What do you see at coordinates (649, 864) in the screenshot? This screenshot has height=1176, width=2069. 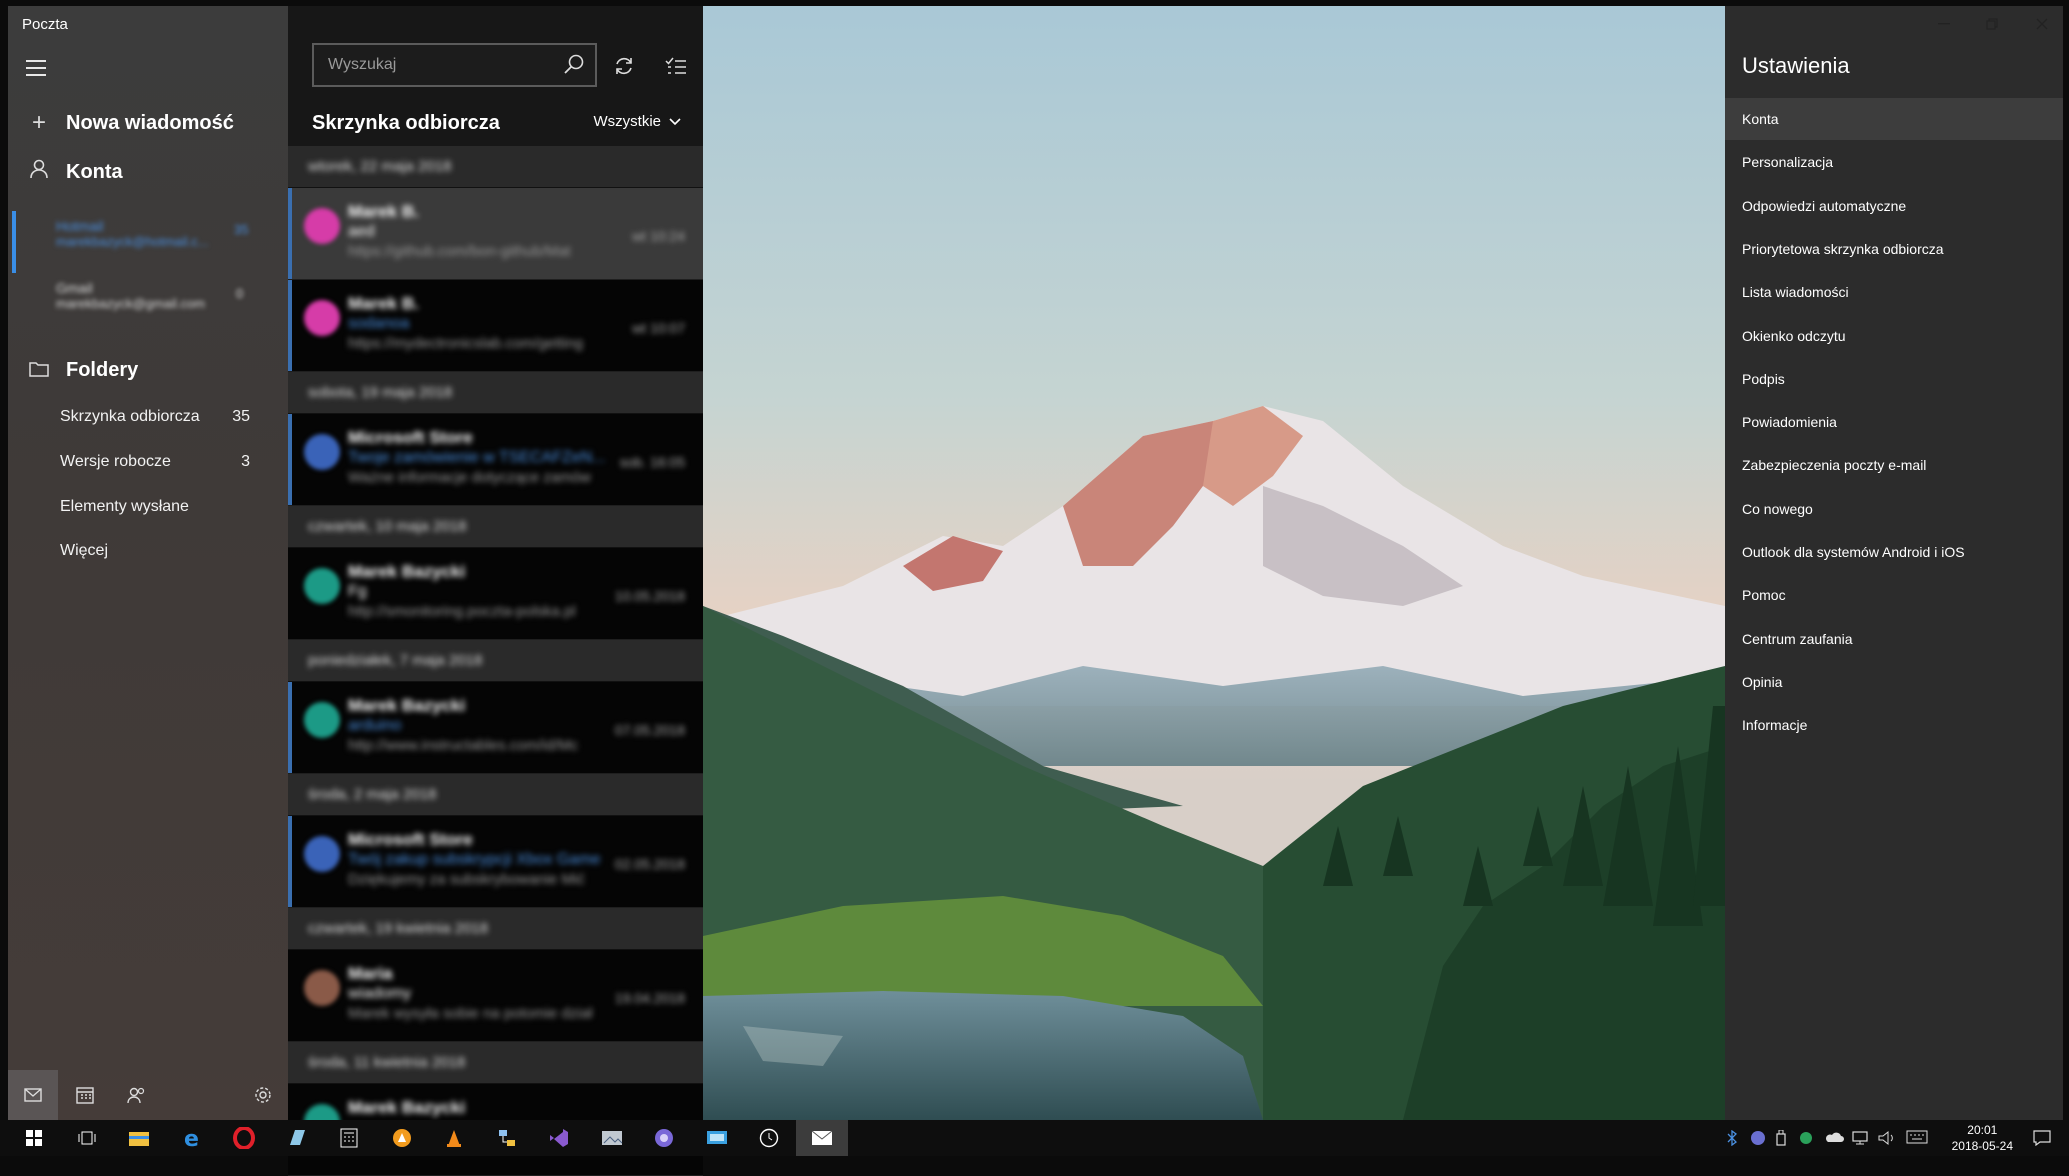 I see `message-date: 02.05.2018` at bounding box center [649, 864].